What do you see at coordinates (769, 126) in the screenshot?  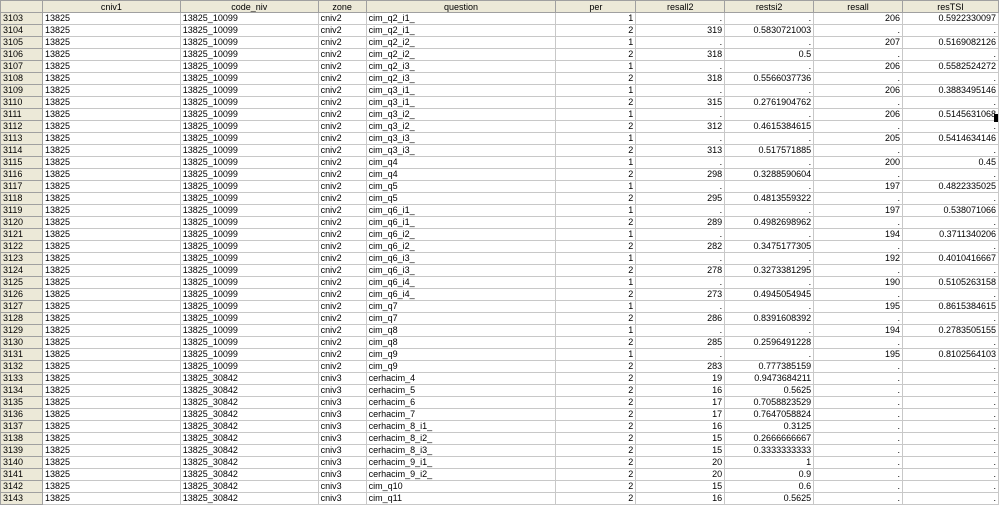 I see `cell-restsi2: 0.4615384615` at bounding box center [769, 126].